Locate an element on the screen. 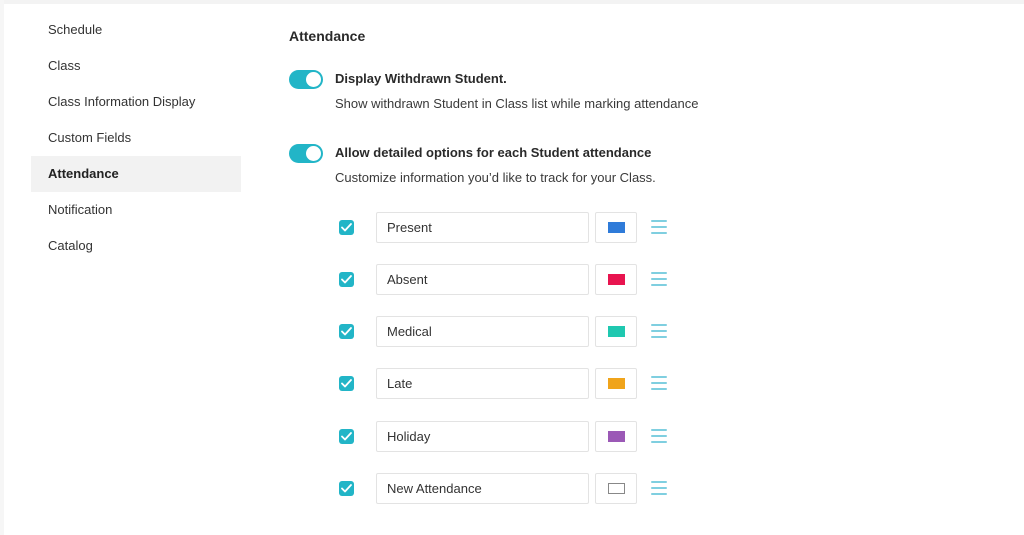 The width and height of the screenshot is (1024, 535). left-edge is located at coordinates (2, 267).